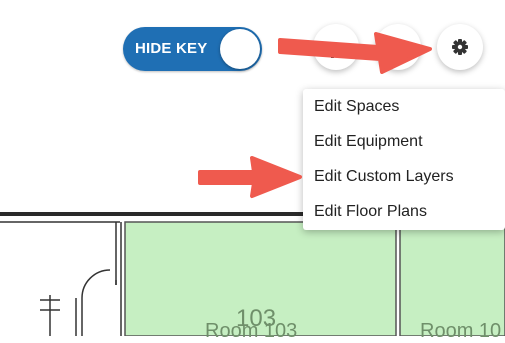 This screenshot has height=343, width=505. Describe the element at coordinates (251, 331) in the screenshot. I see `room-name: Room 103` at that location.